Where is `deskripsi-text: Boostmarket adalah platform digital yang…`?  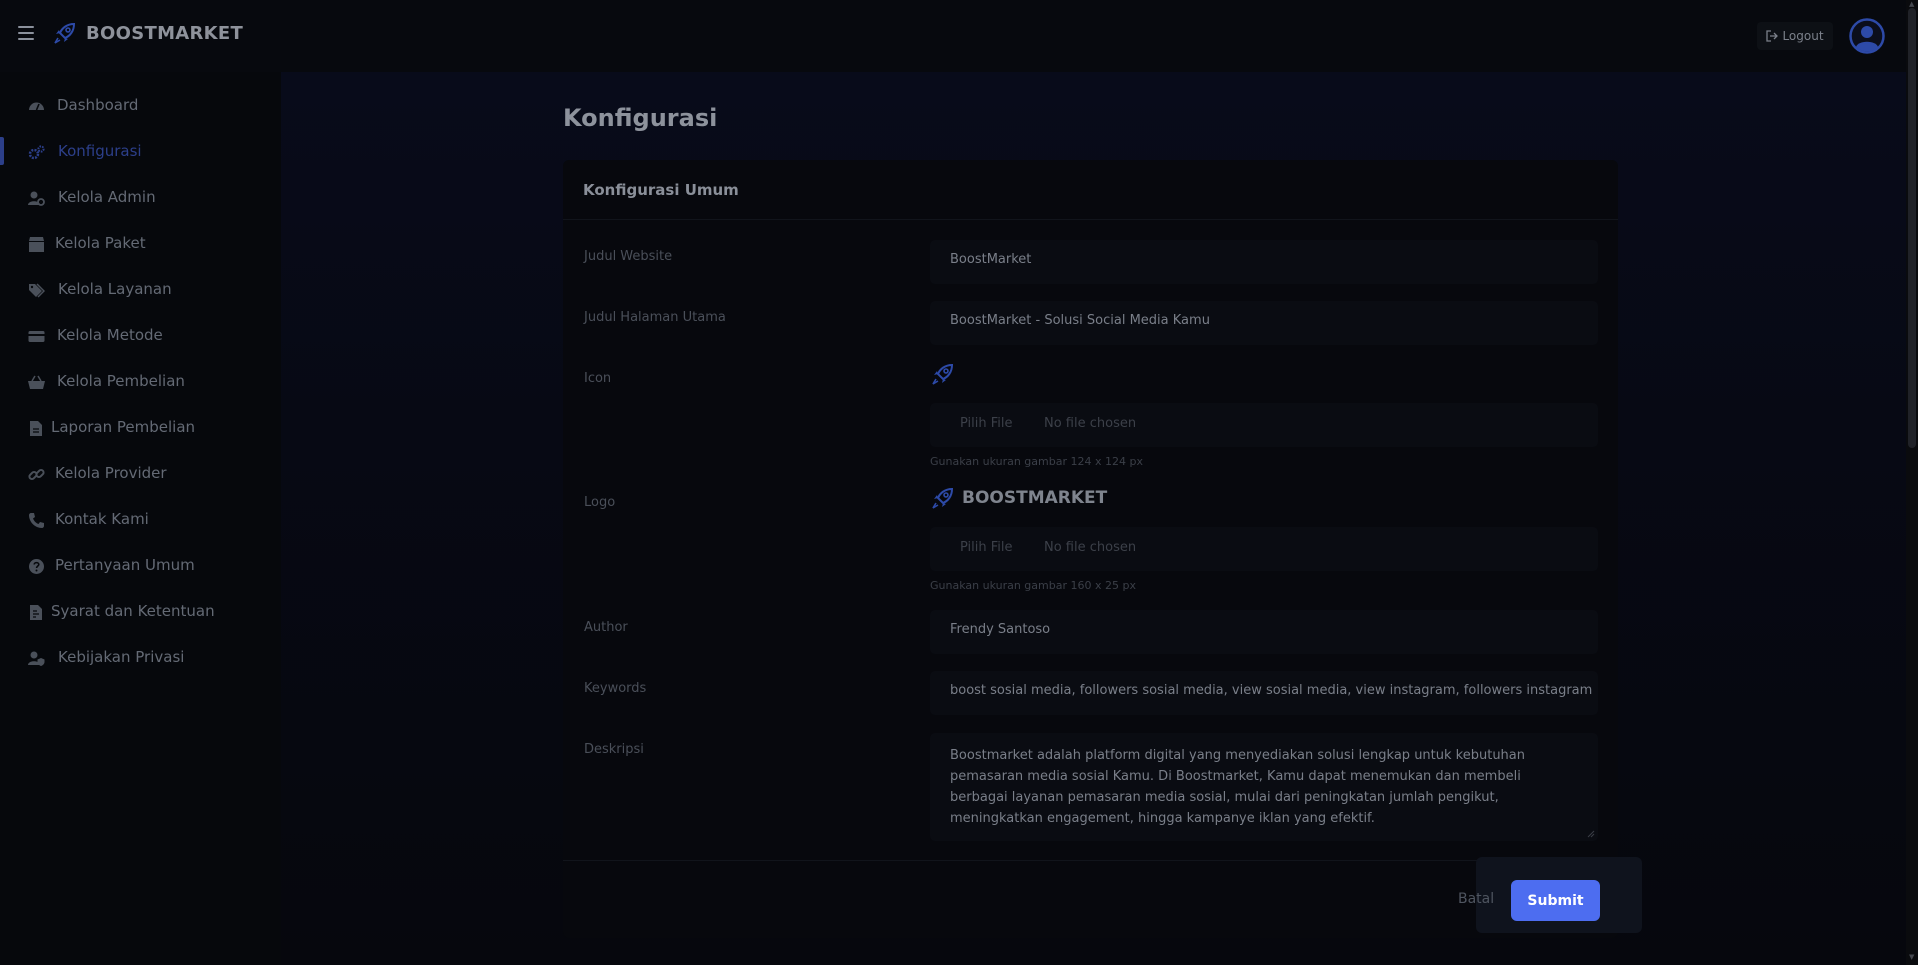
deskripsi-text: Boostmarket adalah platform digital yang… is located at coordinates (1238, 787).